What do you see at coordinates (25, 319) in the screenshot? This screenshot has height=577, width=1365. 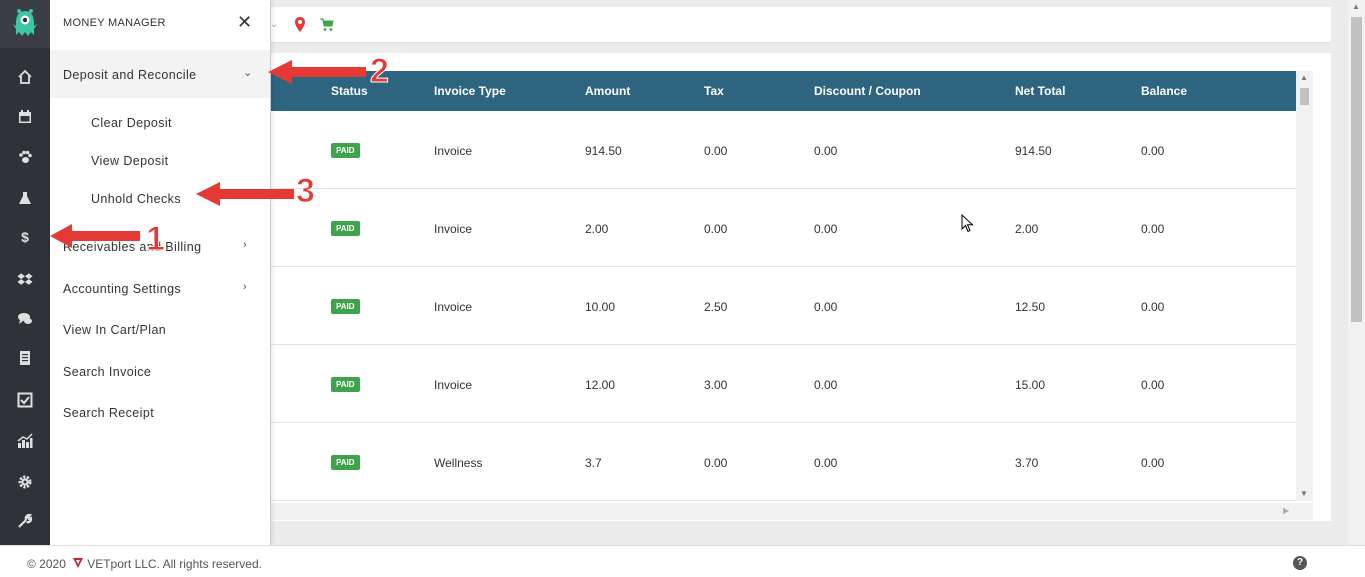 I see `chat-icon` at bounding box center [25, 319].